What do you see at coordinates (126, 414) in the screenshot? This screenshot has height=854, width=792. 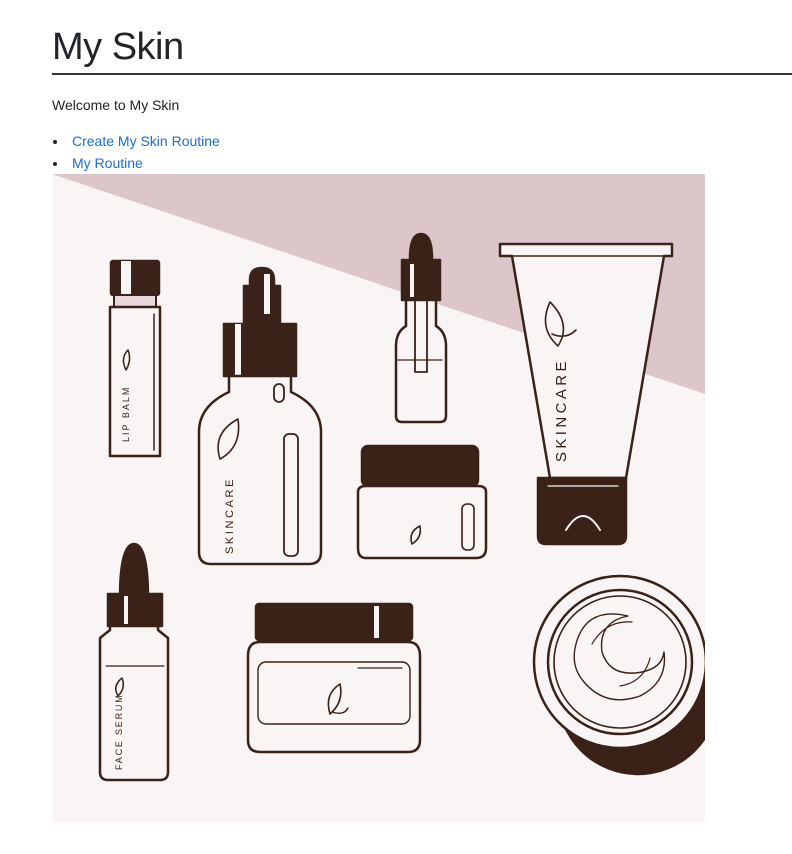 I see `lip-balm-label: LIP BALM` at bounding box center [126, 414].